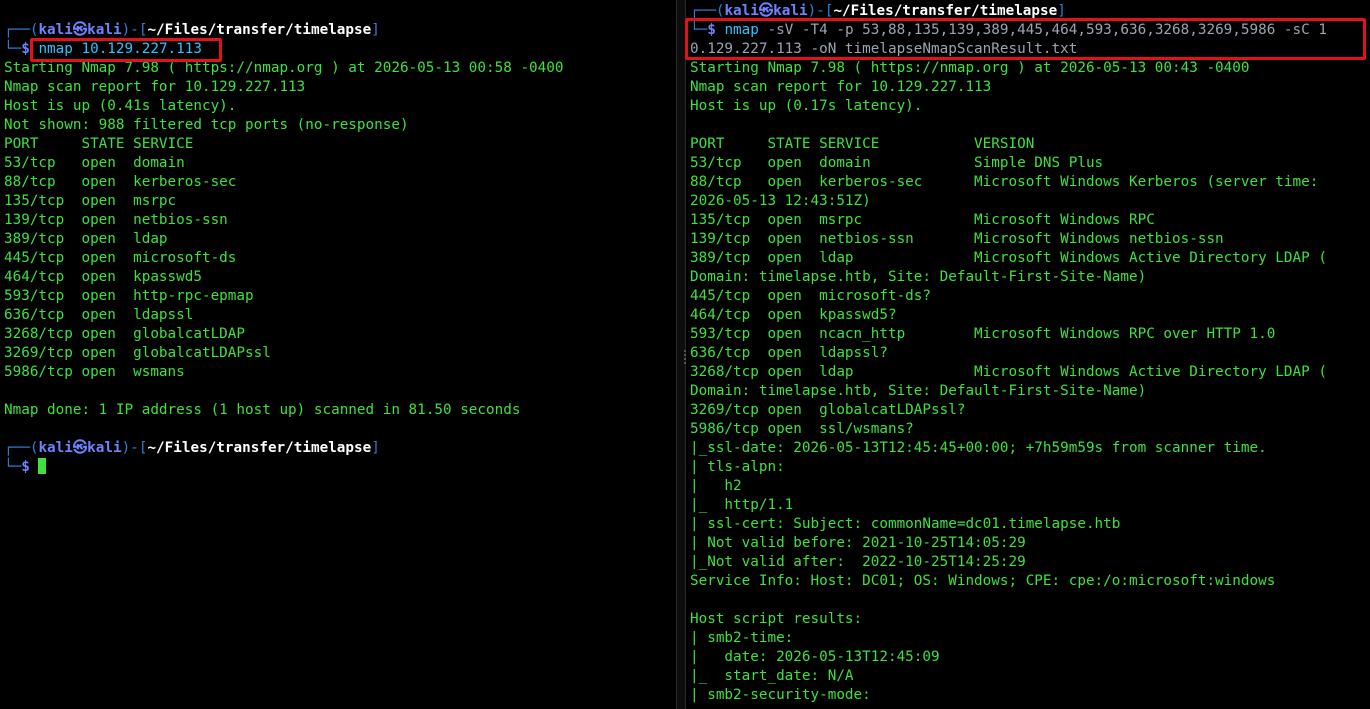  I want to click on output-line: 135/tcp open msrpc Microsoft Windows RPC, so click(922, 220).